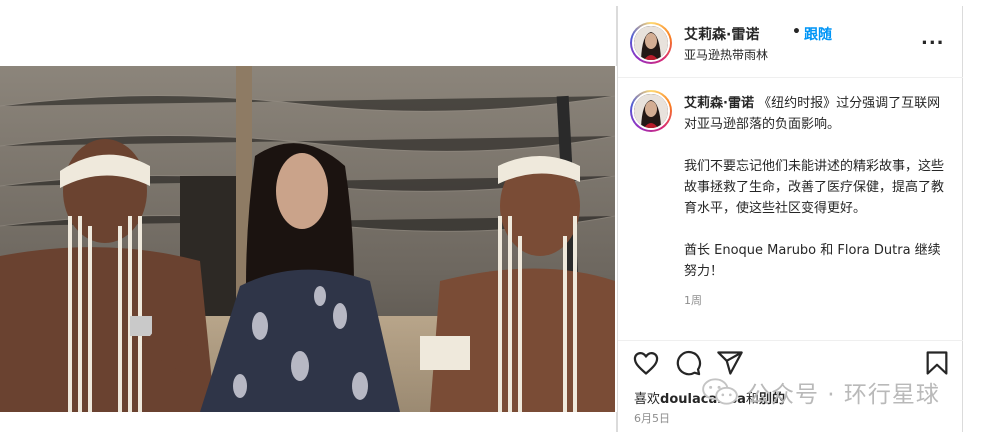 Image resolution: width=1000 pixels, height=432 pixels. I want to click on photo-bottom-padding, so click(308, 422).